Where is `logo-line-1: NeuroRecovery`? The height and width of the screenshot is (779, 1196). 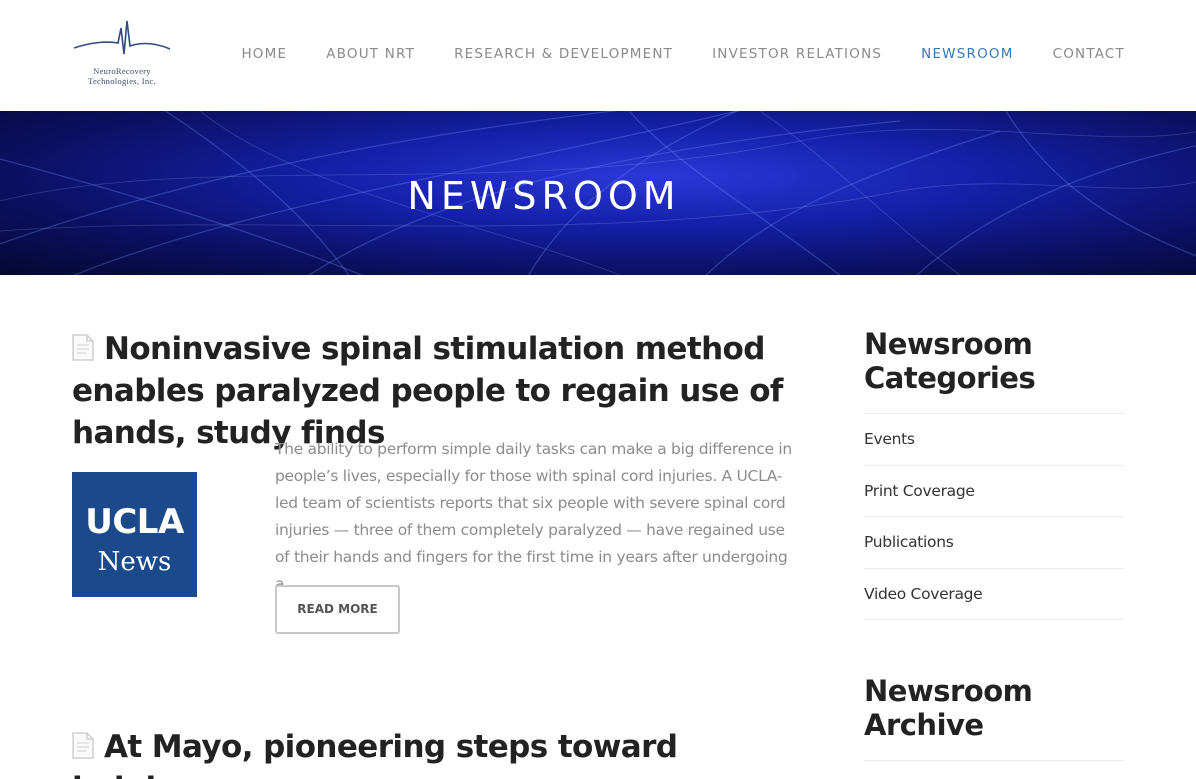
logo-line-1: NeuroRecovery is located at coordinates (122, 71).